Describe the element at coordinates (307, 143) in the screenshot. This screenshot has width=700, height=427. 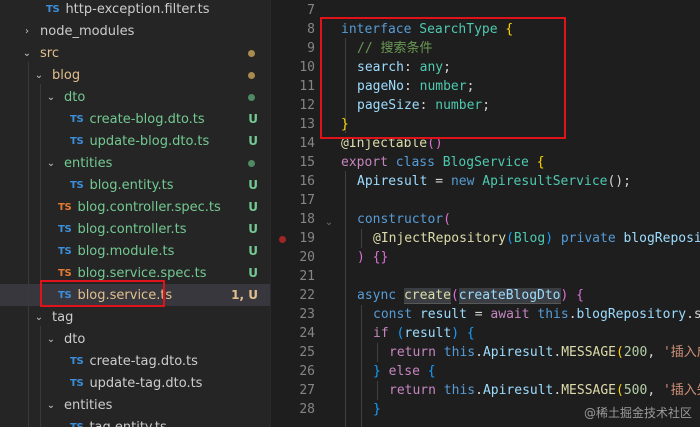
I see `line-number: 14` at that location.